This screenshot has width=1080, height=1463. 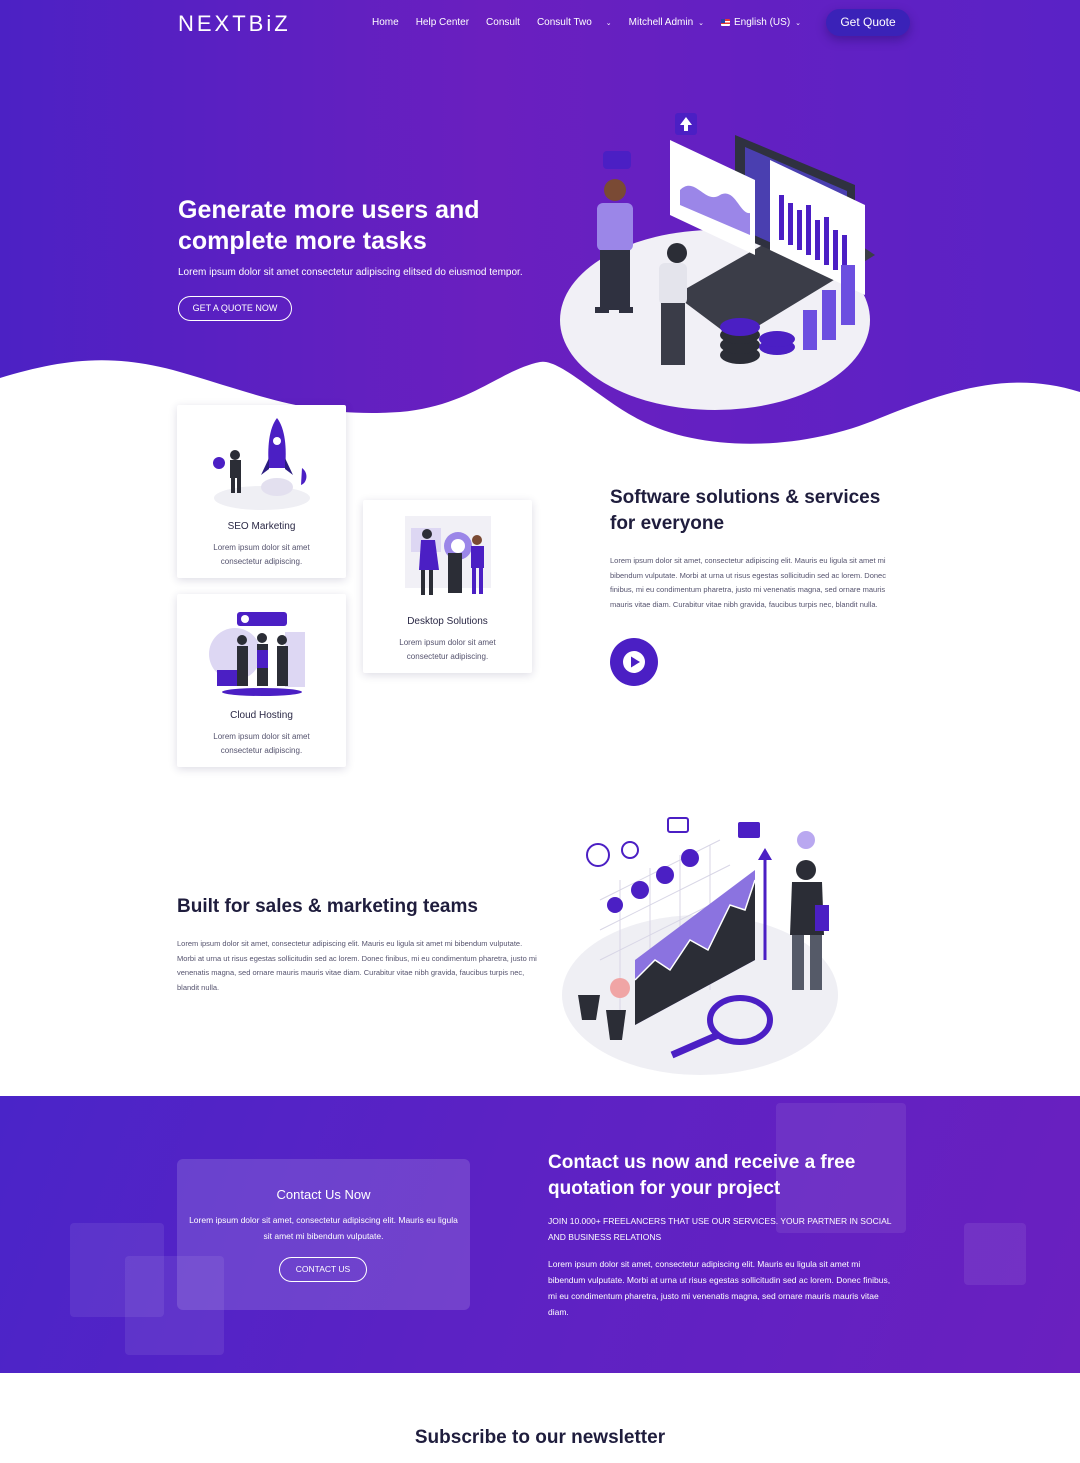 I want to click on play-icon, so click(x=634, y=662).